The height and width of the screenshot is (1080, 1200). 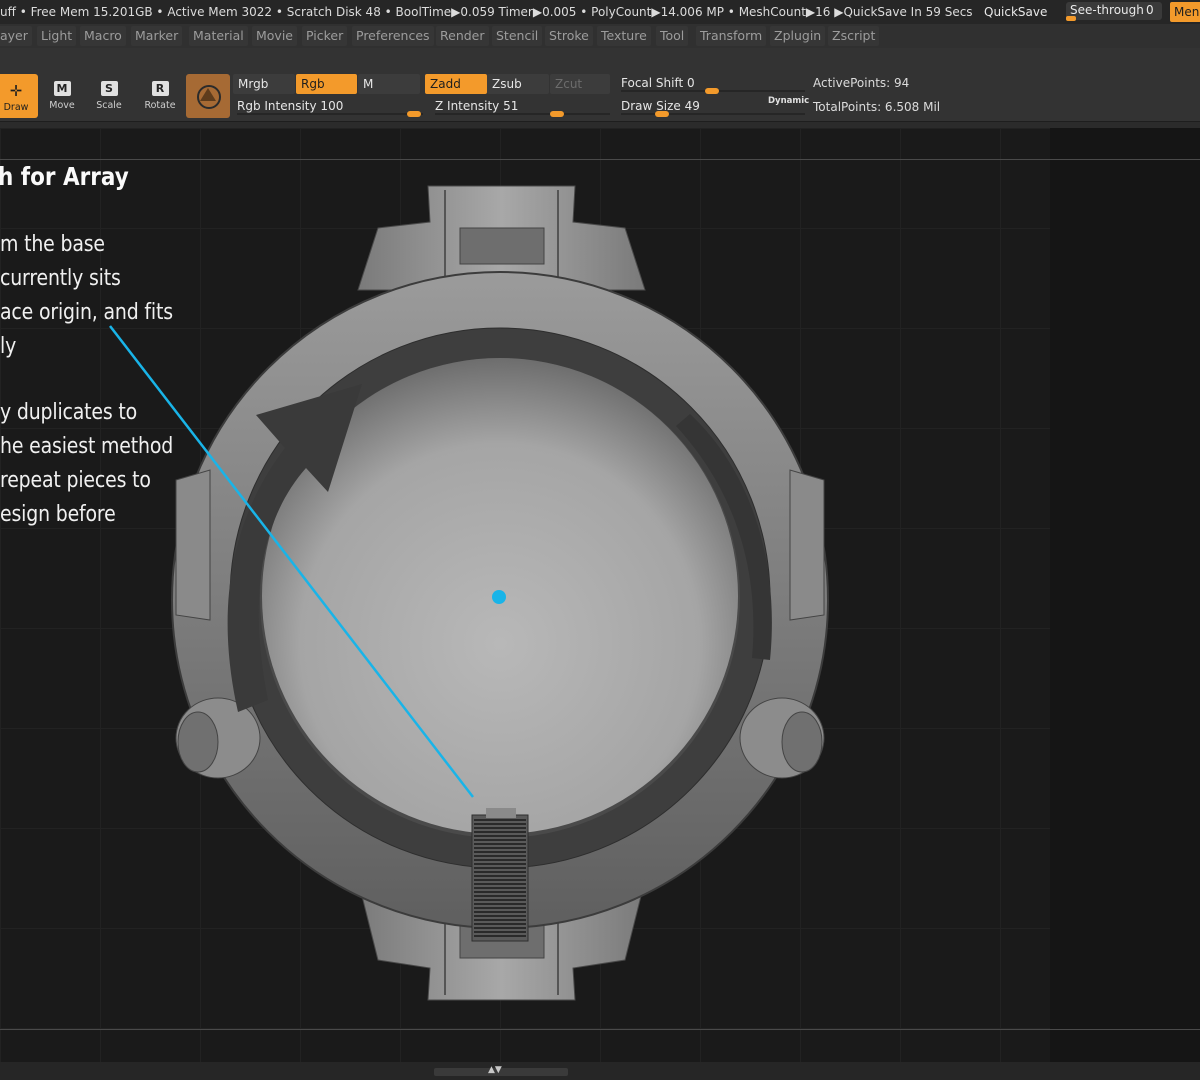 I want to click on see-through-slider: See-through 0, so click(x=1114, y=11).